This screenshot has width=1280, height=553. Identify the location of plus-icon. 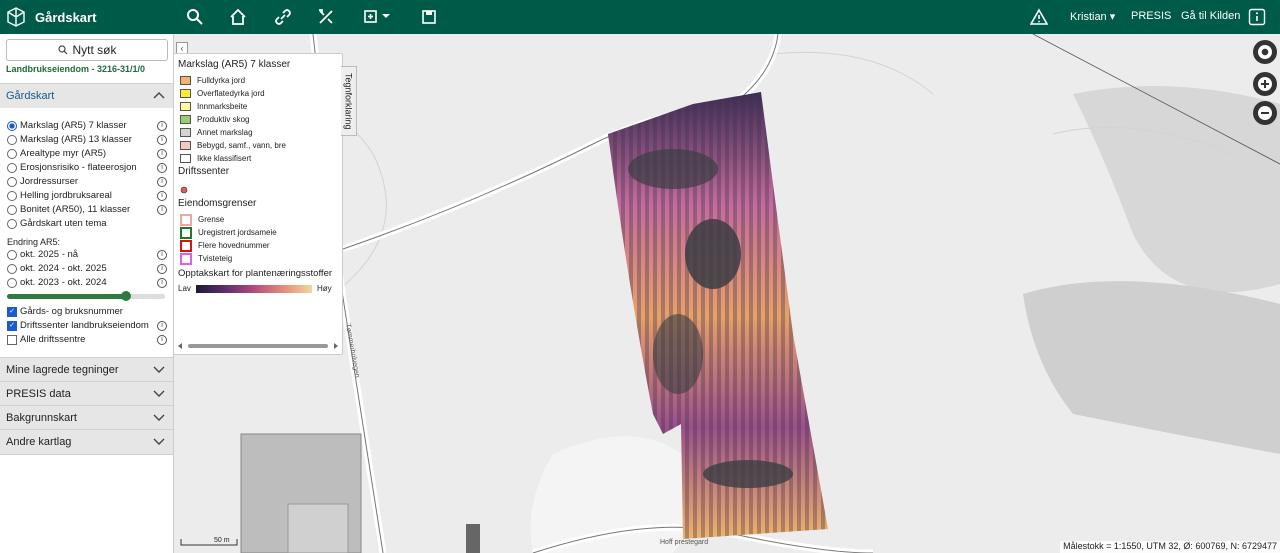
(1265, 84).